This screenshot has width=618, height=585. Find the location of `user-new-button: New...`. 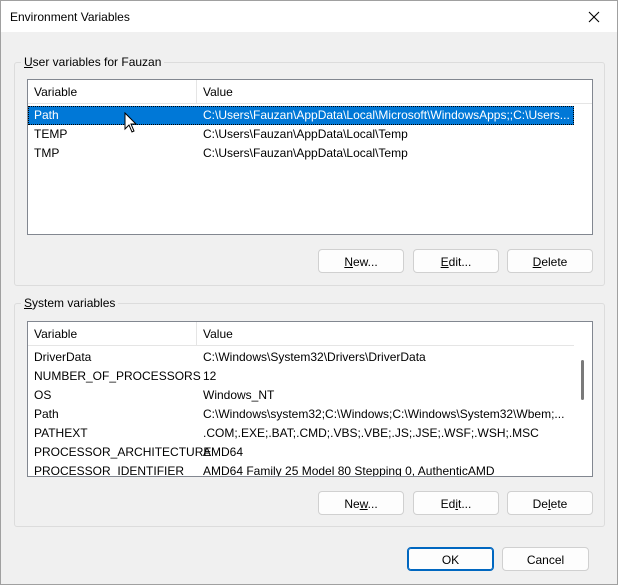

user-new-button: New... is located at coordinates (361, 261).